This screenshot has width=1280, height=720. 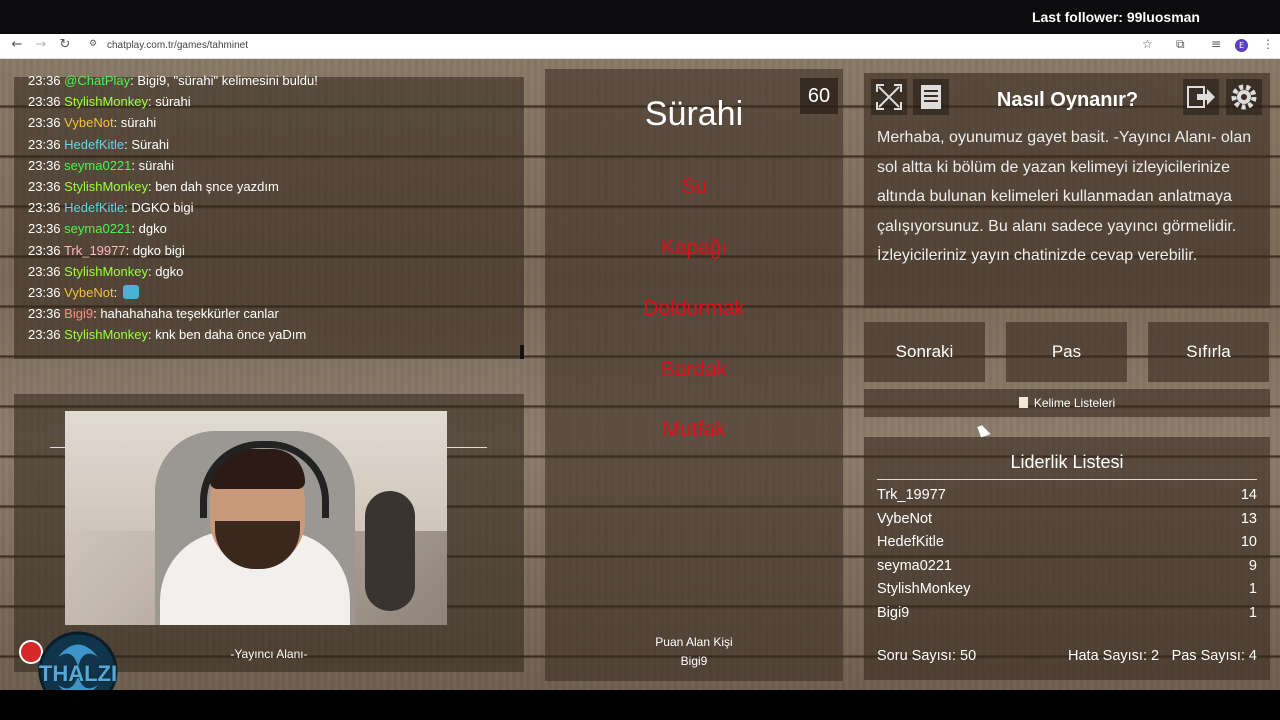 What do you see at coordinates (1066, 352) in the screenshot?
I see `pass-button: Pas` at bounding box center [1066, 352].